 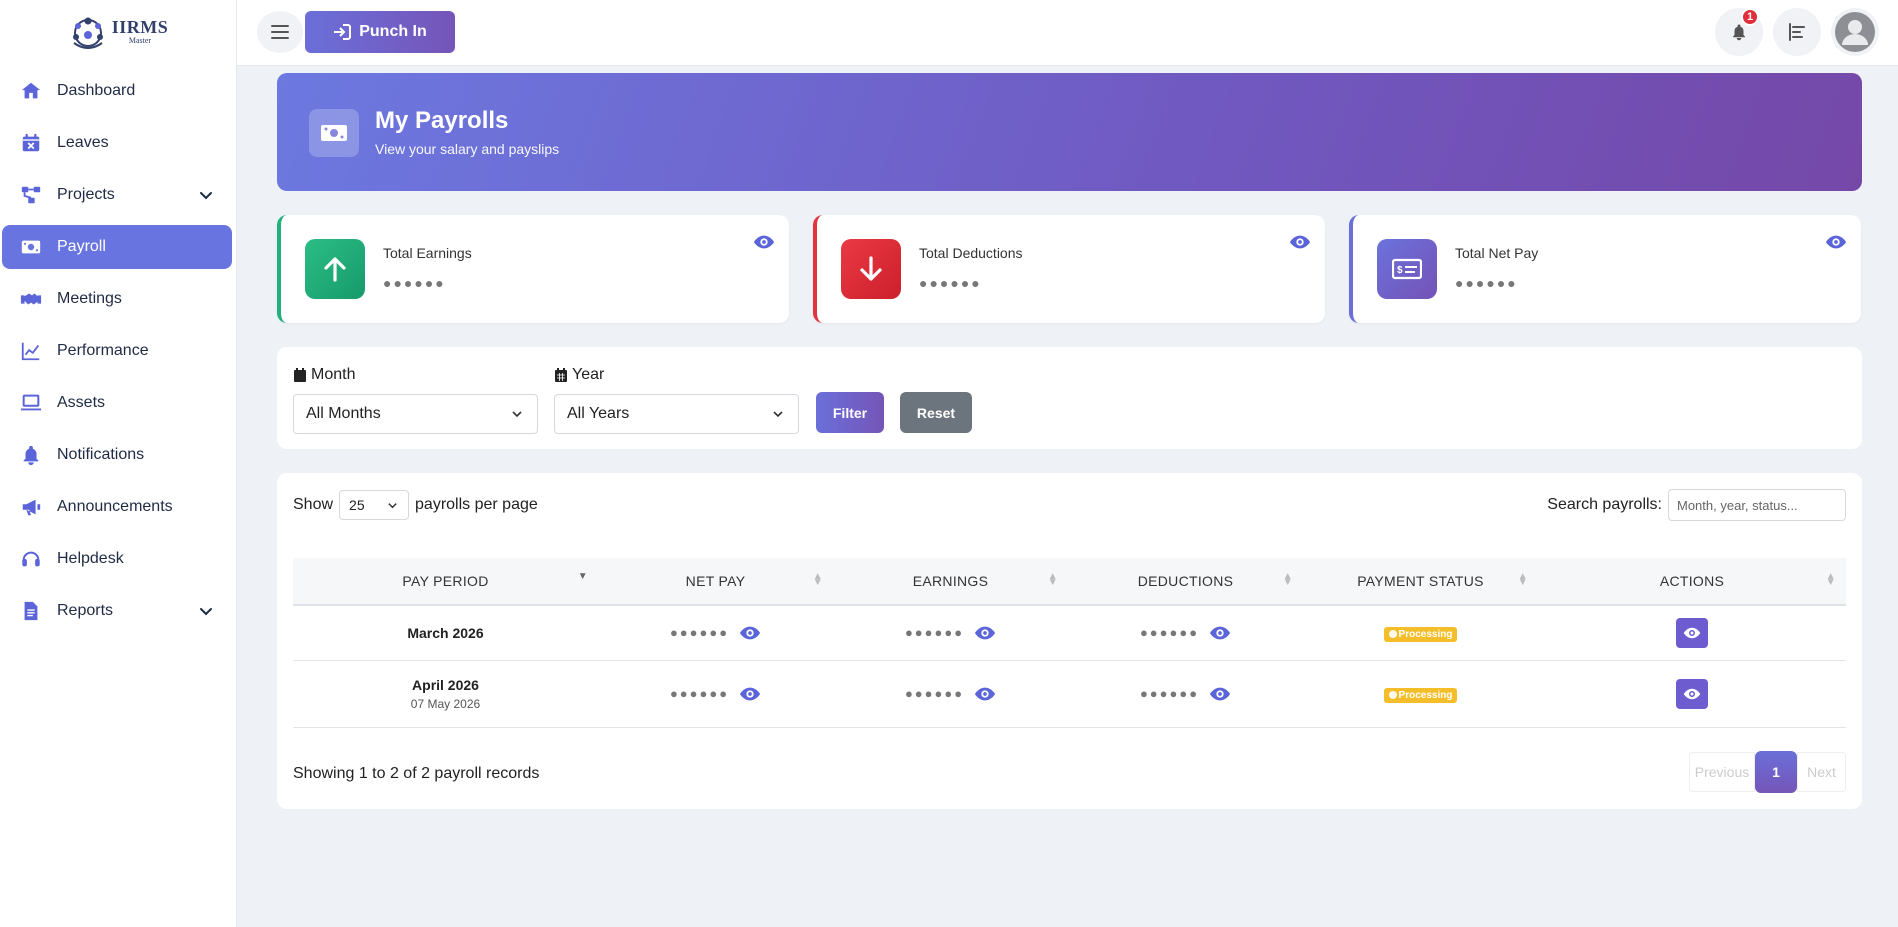 I want to click on month-label-text: Month, so click(x=333, y=374).